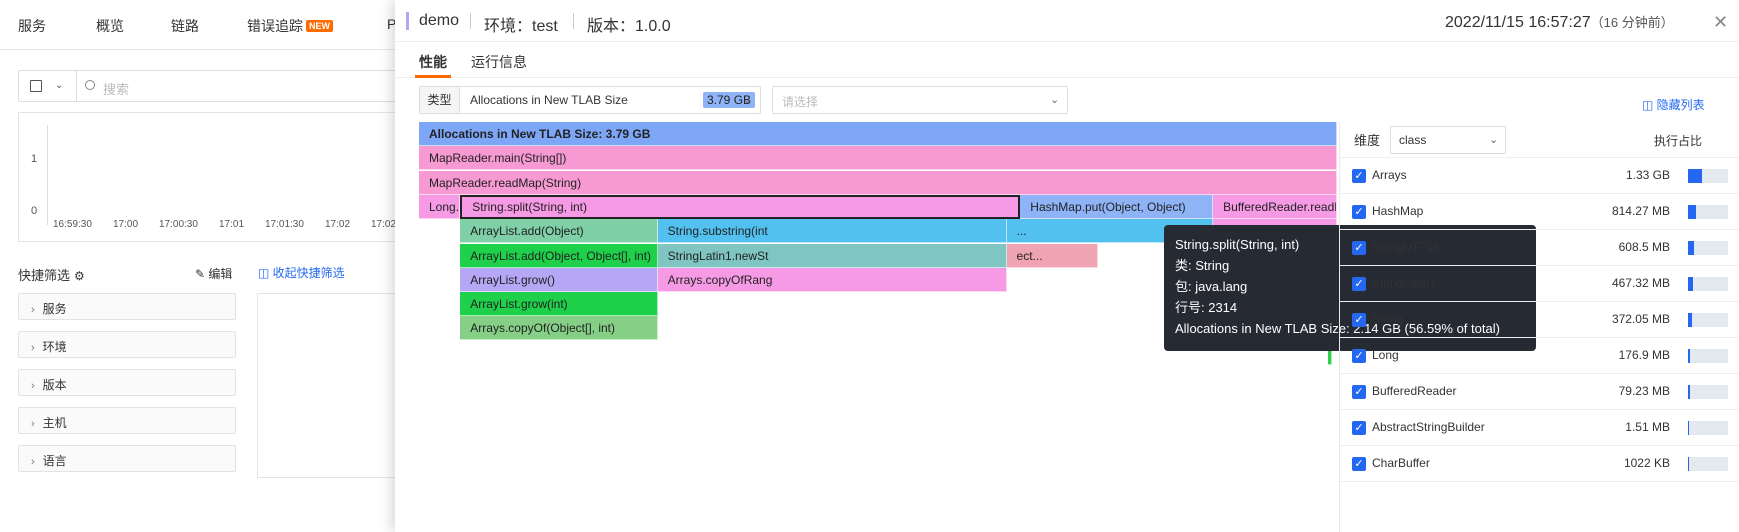 This screenshot has width=1739, height=532. What do you see at coordinates (116, 88) in the screenshot?
I see `search-input: 搜索` at bounding box center [116, 88].